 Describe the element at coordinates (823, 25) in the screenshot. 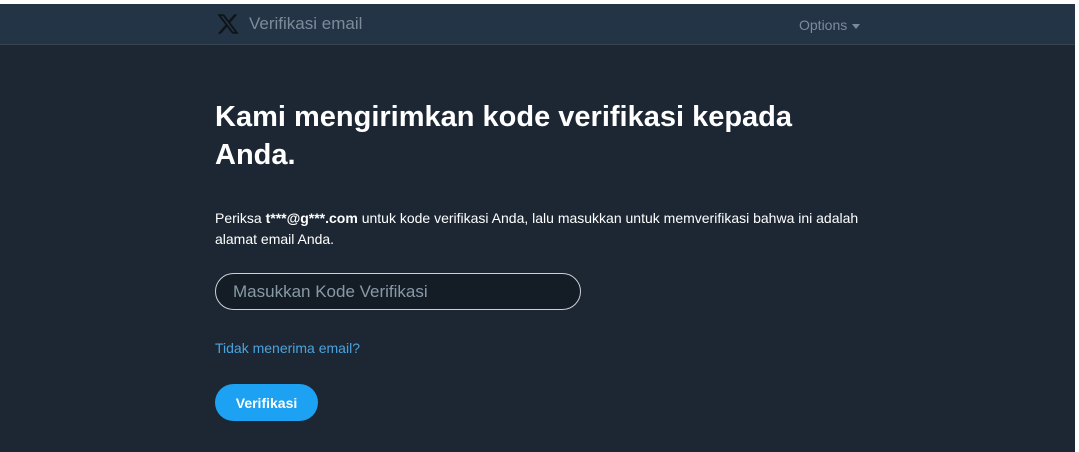

I see `options-label: Options` at that location.